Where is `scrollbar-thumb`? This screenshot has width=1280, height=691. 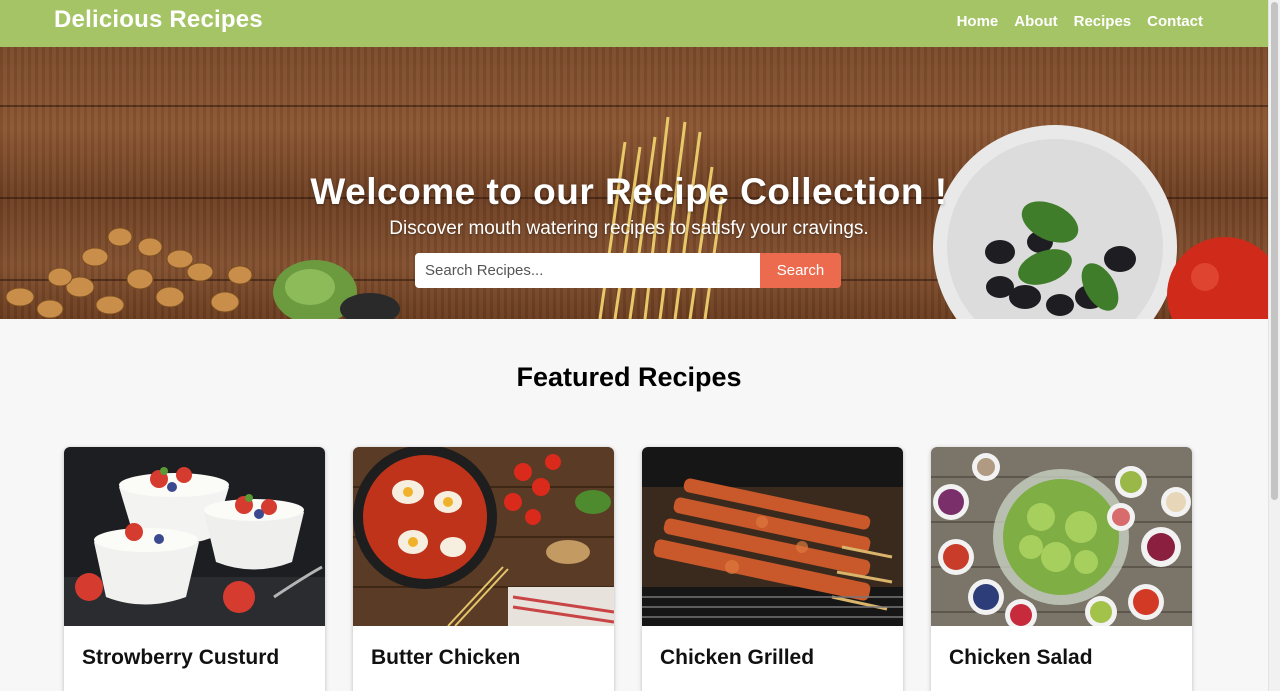
scrollbar-thumb is located at coordinates (1274, 251).